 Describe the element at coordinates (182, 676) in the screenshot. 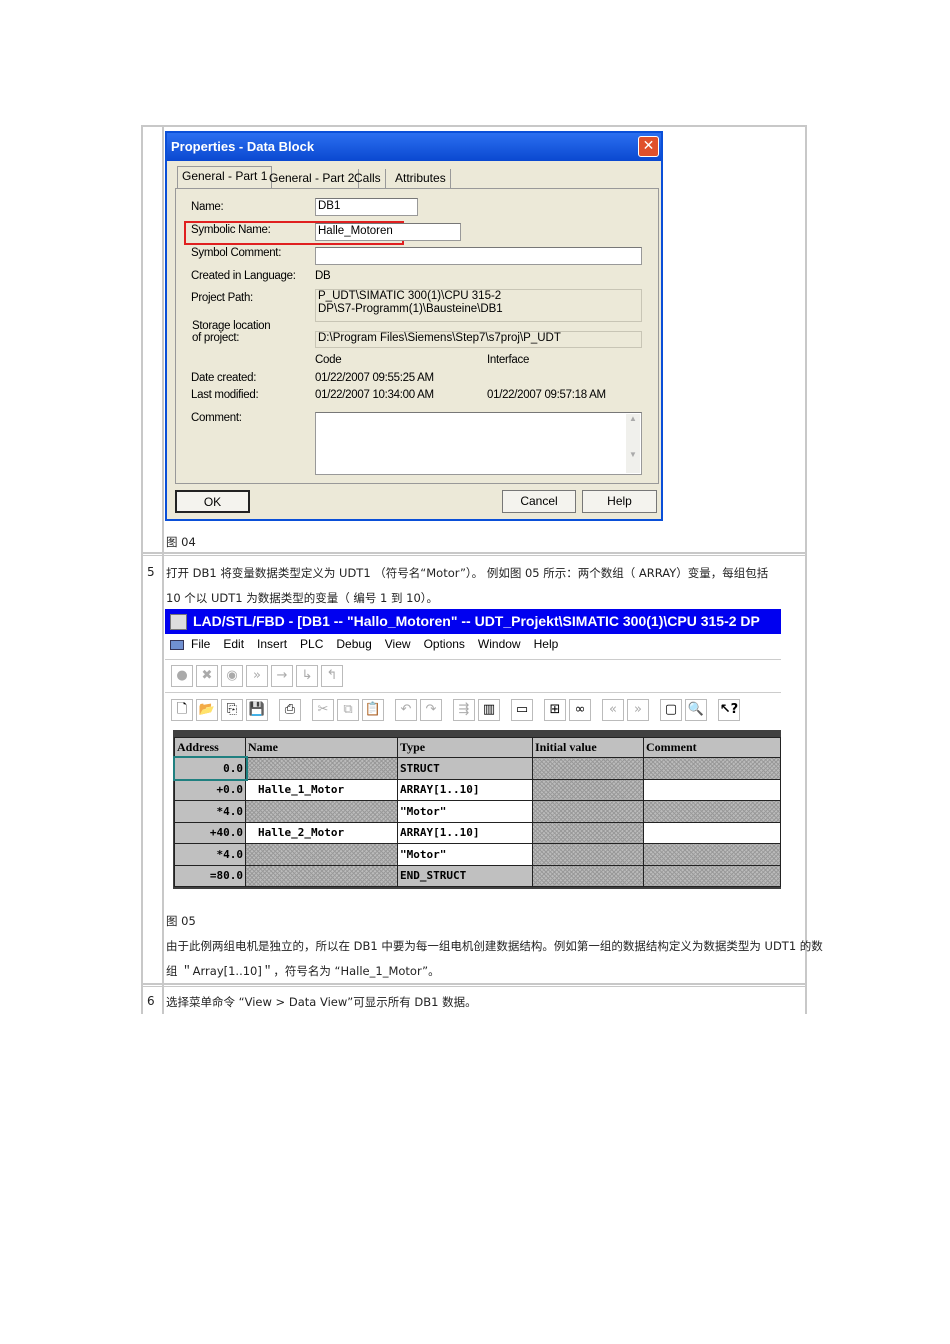

I see `breakpoint-icon: ●` at that location.